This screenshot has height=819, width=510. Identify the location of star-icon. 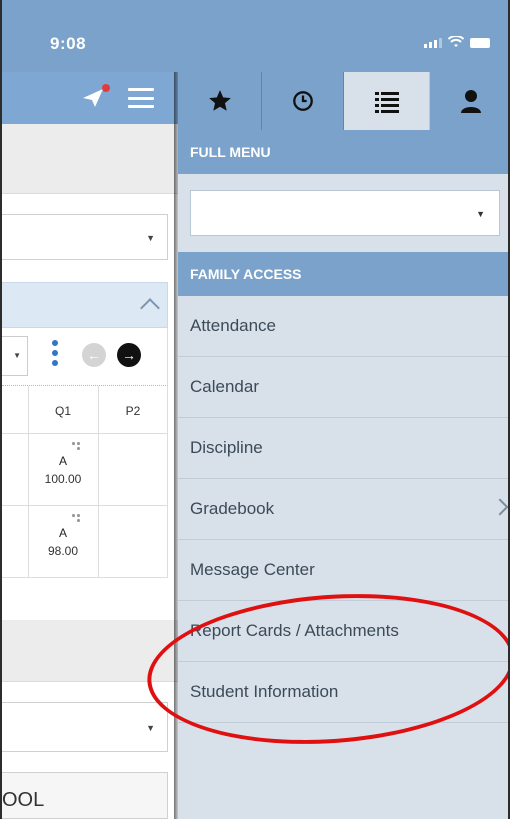
(219, 100).